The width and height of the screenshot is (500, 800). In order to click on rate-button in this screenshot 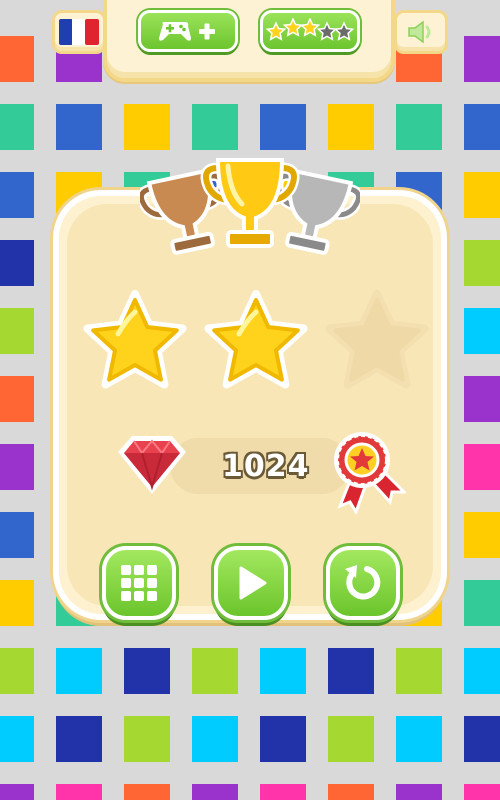, I will do `click(310, 31)`.